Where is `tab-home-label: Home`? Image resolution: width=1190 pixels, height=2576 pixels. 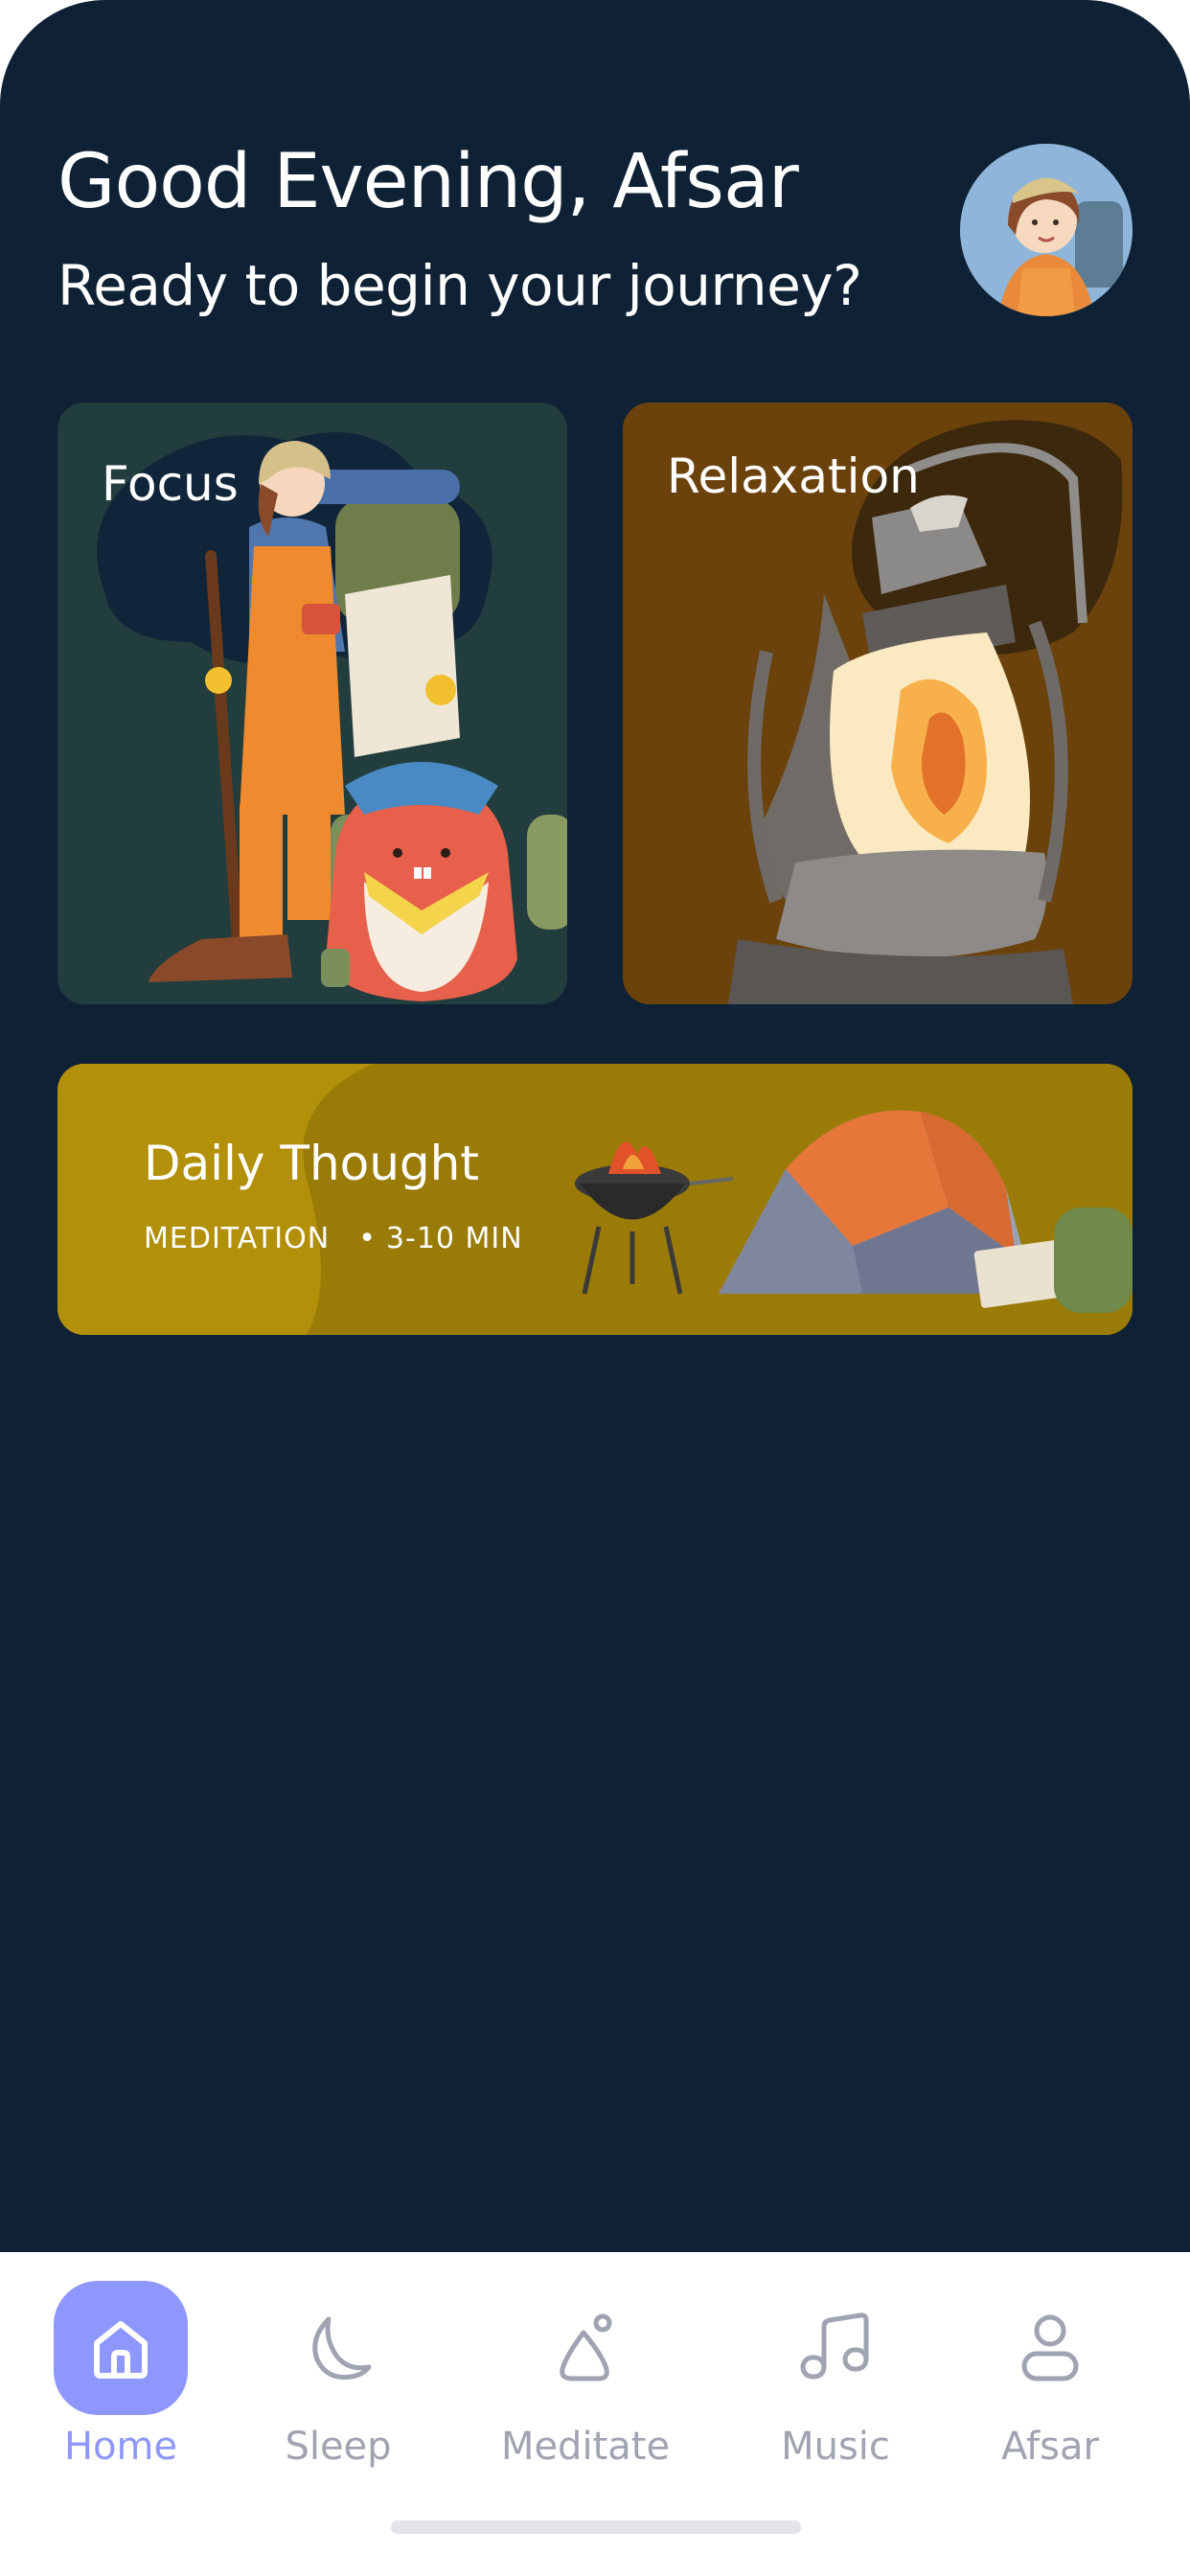 tab-home-label: Home is located at coordinates (121, 2447).